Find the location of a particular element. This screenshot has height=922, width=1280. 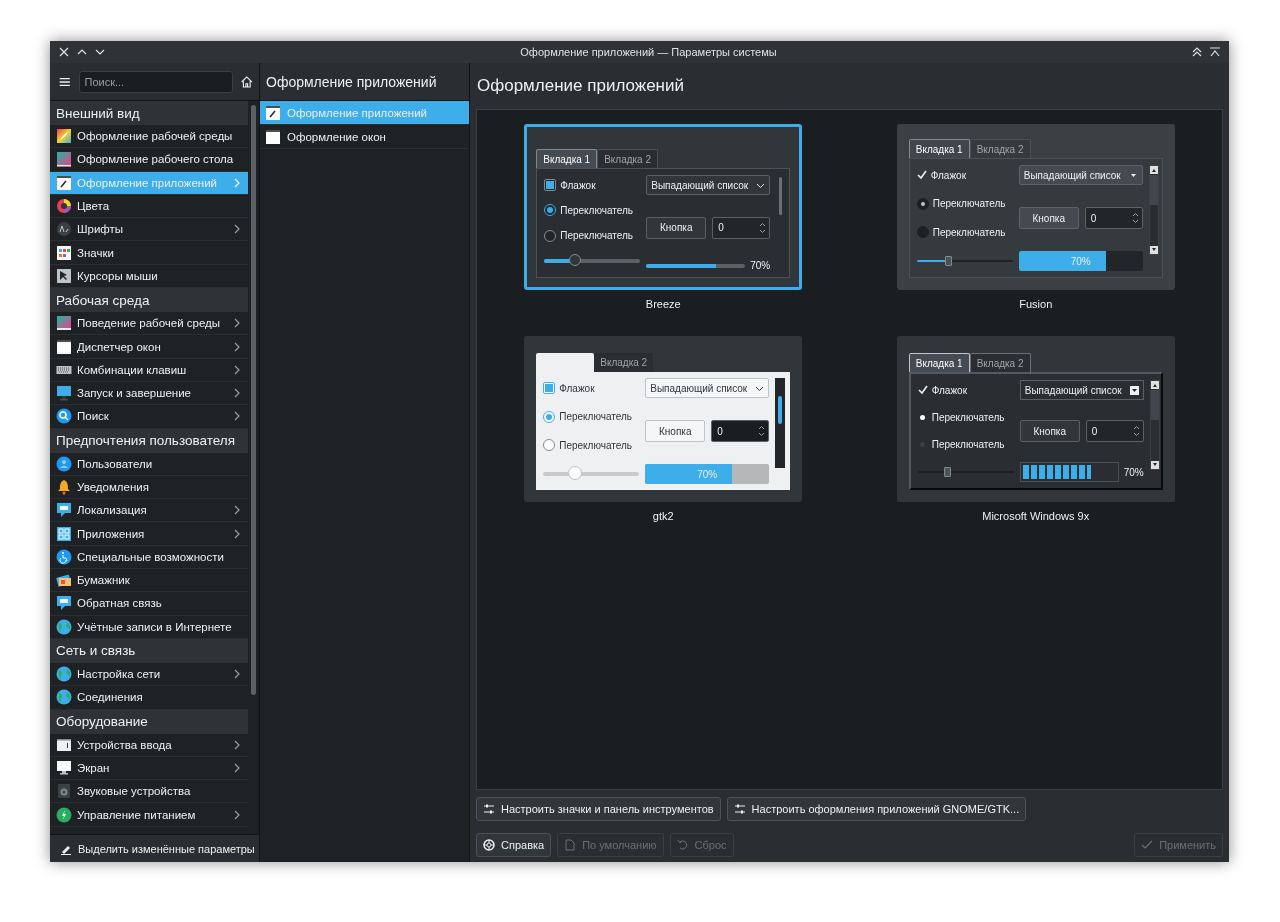

home-icon is located at coordinates (246, 81).